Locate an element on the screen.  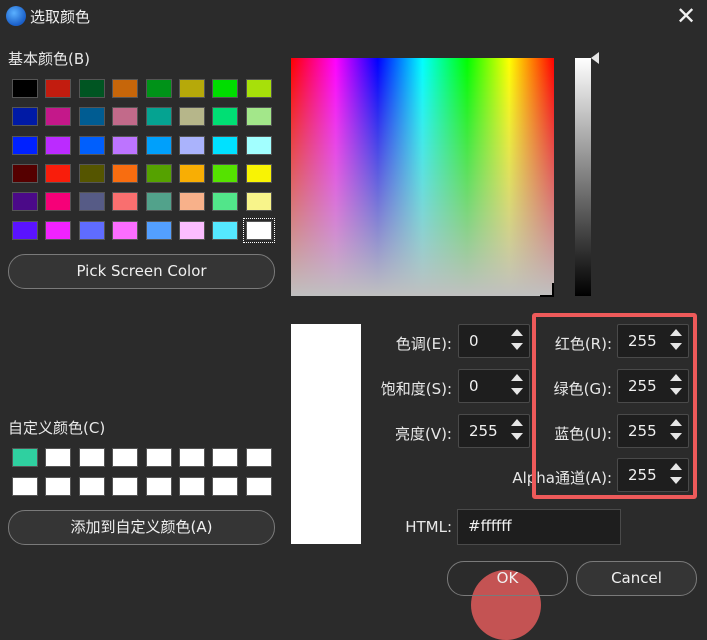
red-label: 红色(R): is located at coordinates (583, 344).